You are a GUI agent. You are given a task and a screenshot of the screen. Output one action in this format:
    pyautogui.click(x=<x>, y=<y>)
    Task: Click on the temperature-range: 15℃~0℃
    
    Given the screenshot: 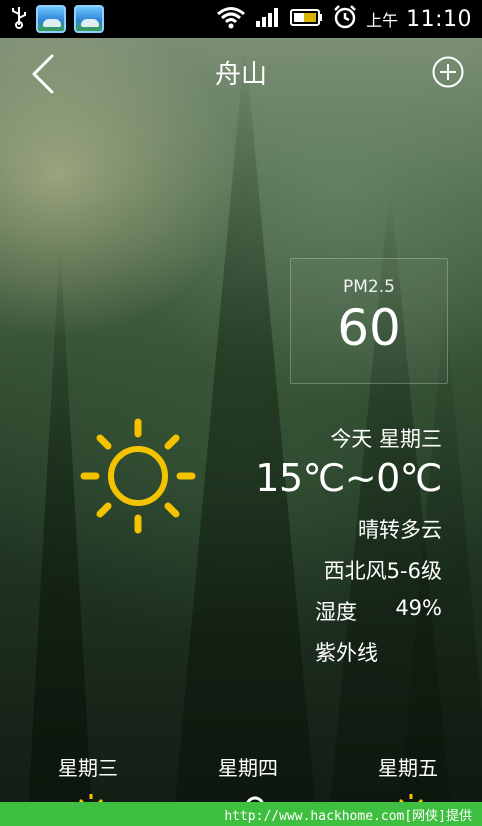 What is the action you would take?
    pyautogui.click(x=348, y=478)
    